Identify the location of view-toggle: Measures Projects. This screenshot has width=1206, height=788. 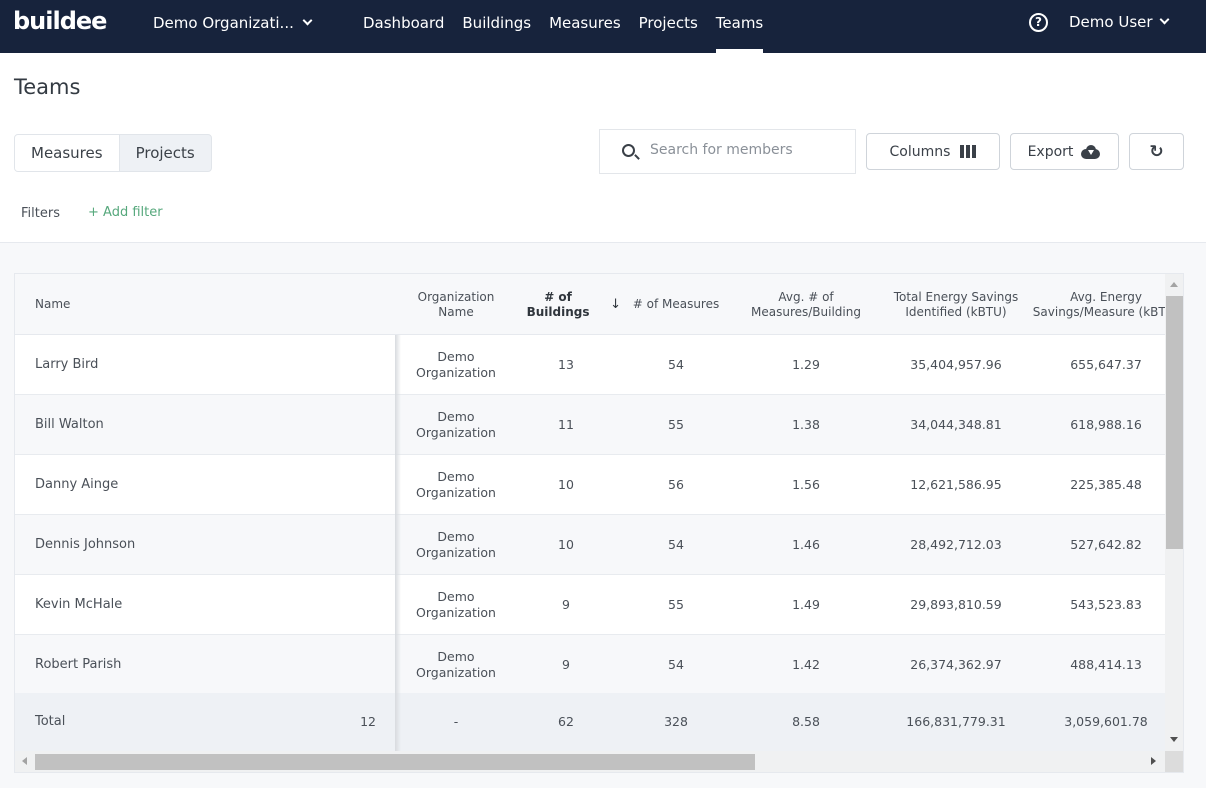
(113, 153).